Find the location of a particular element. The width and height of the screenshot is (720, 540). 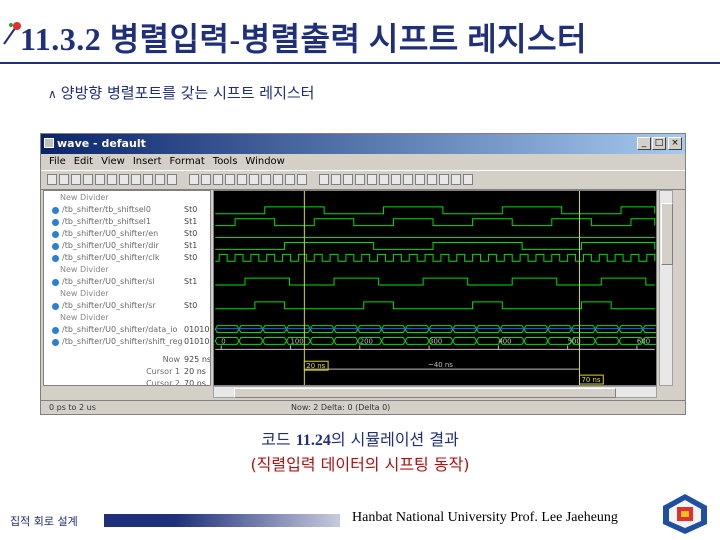

menu-item-file: File is located at coordinates (57, 162).